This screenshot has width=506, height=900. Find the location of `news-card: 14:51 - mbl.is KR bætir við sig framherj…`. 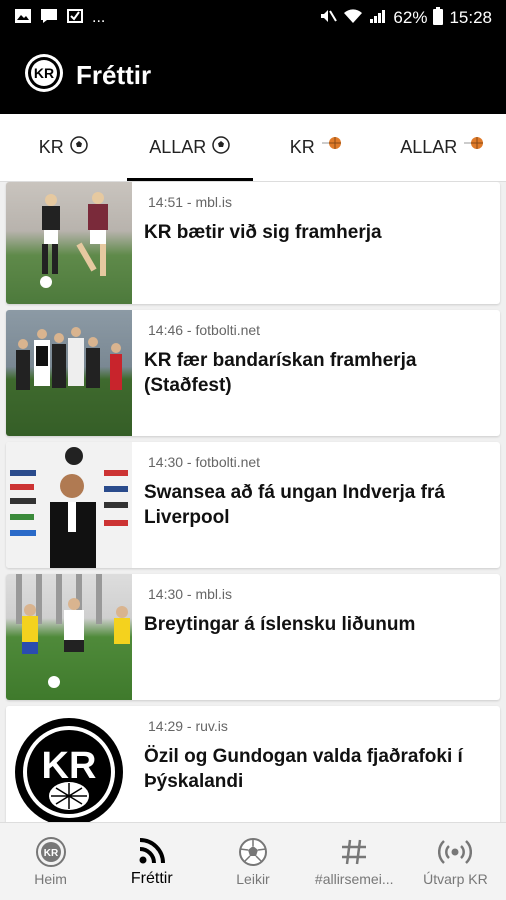

news-card: 14:51 - mbl.is KR bætir við sig framherj… is located at coordinates (253, 243).